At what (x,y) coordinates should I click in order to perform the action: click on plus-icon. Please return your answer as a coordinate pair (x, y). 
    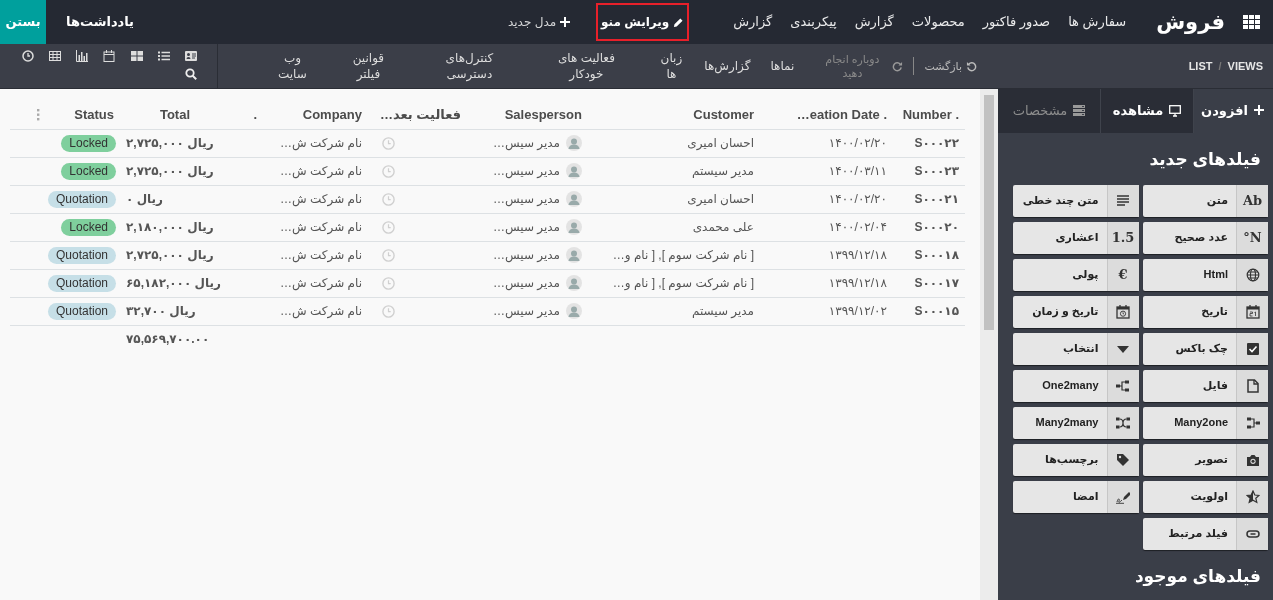
    Looking at the image, I should click on (1259, 111).